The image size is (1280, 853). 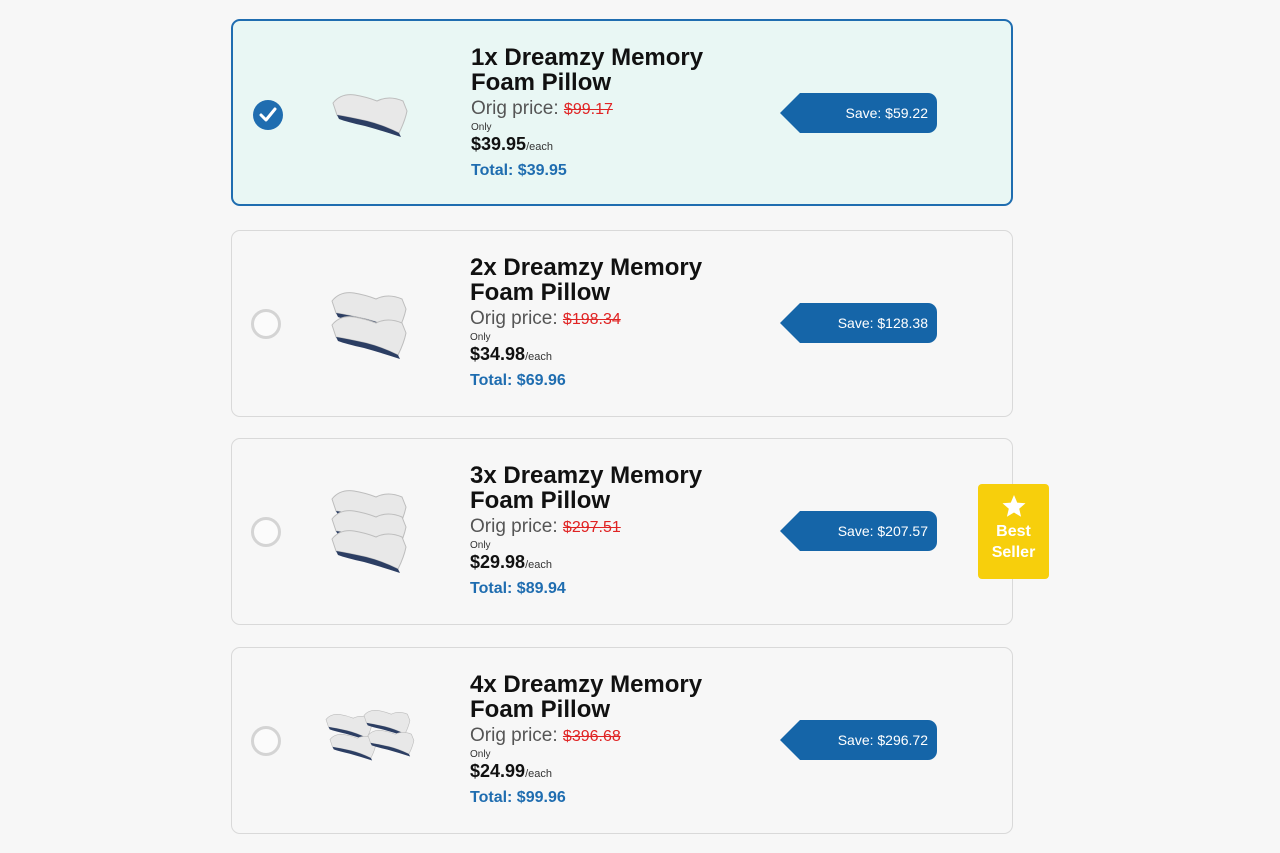 What do you see at coordinates (858, 113) in the screenshot?
I see `save-tag: Save: $59.22` at bounding box center [858, 113].